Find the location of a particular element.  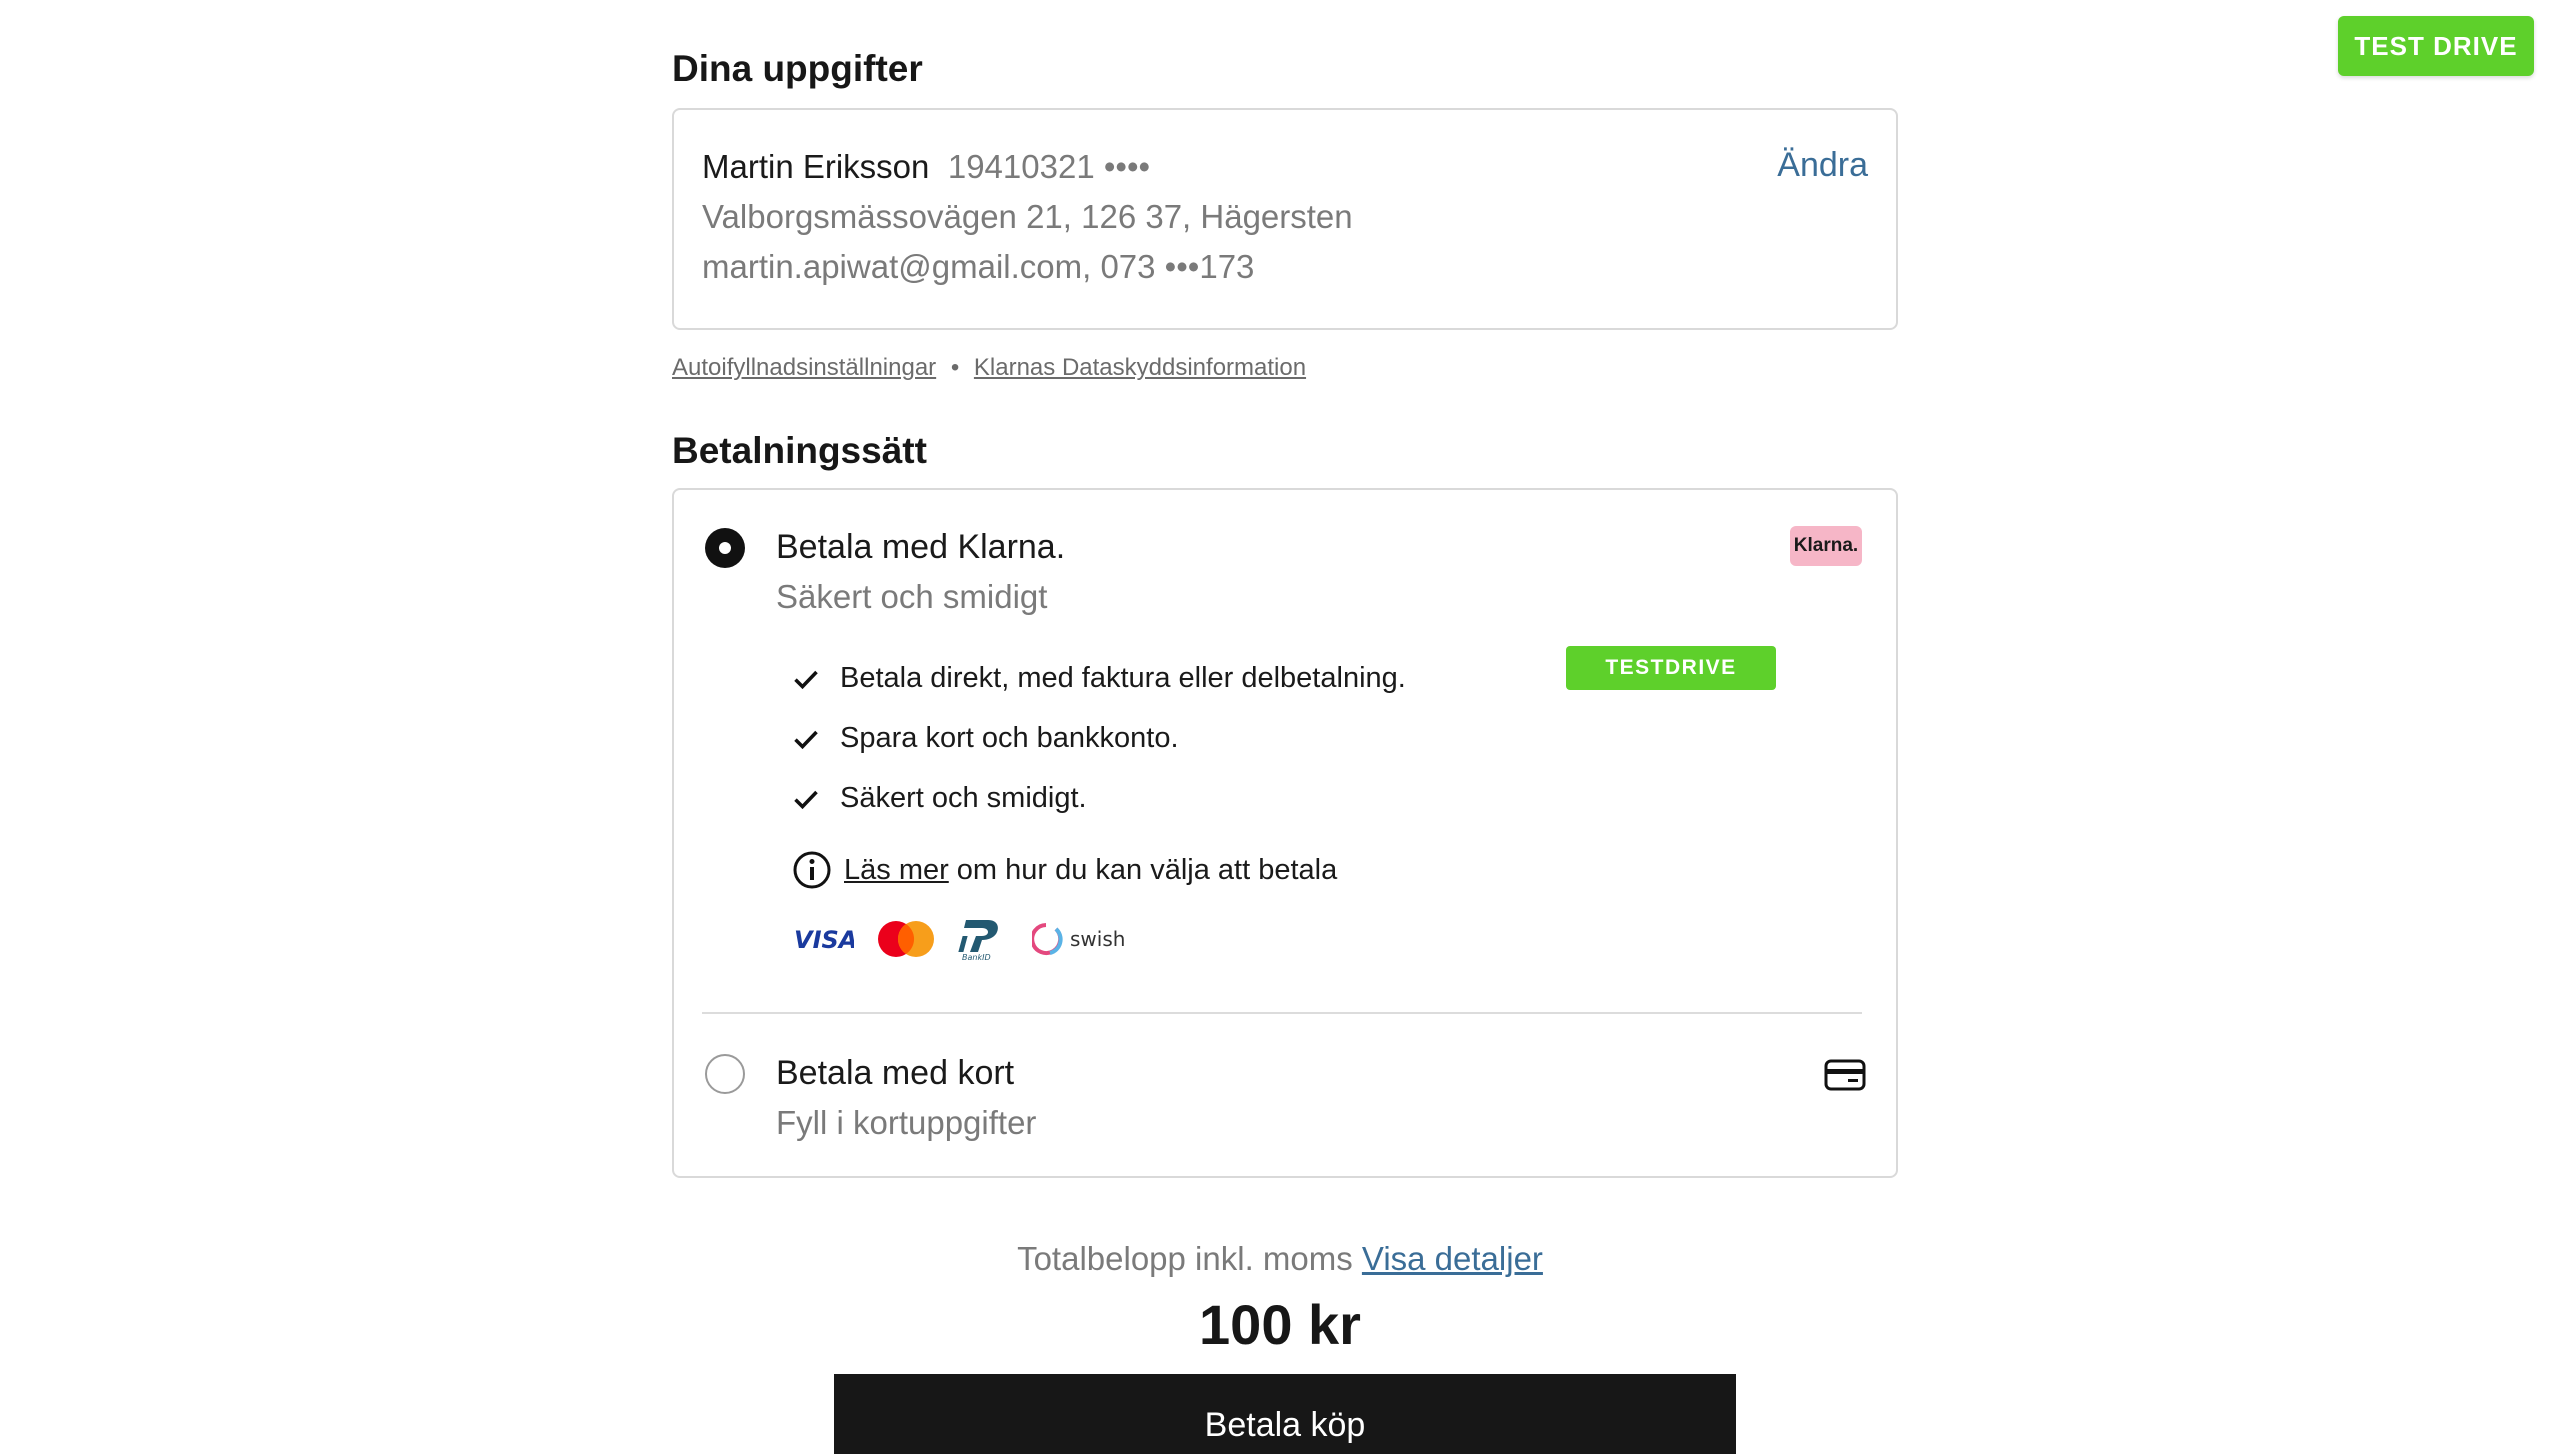

read-more-text: om hur du kan välja att betala is located at coordinates (1147, 869).